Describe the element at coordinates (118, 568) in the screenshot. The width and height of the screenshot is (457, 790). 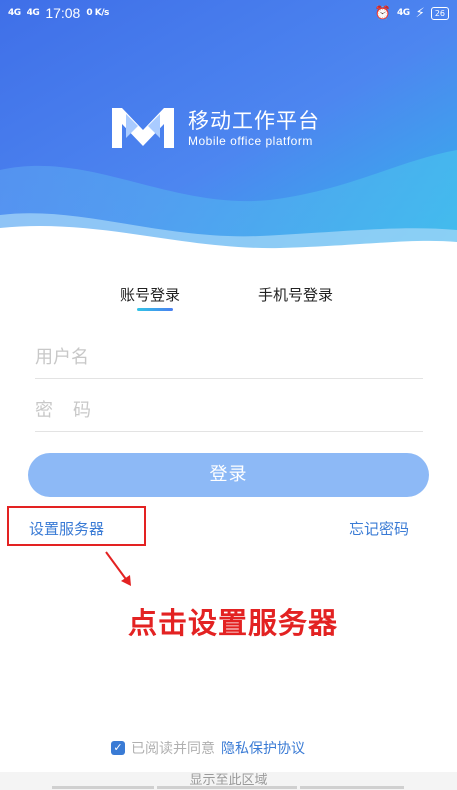
I see `annotation-arrow-icon` at that location.